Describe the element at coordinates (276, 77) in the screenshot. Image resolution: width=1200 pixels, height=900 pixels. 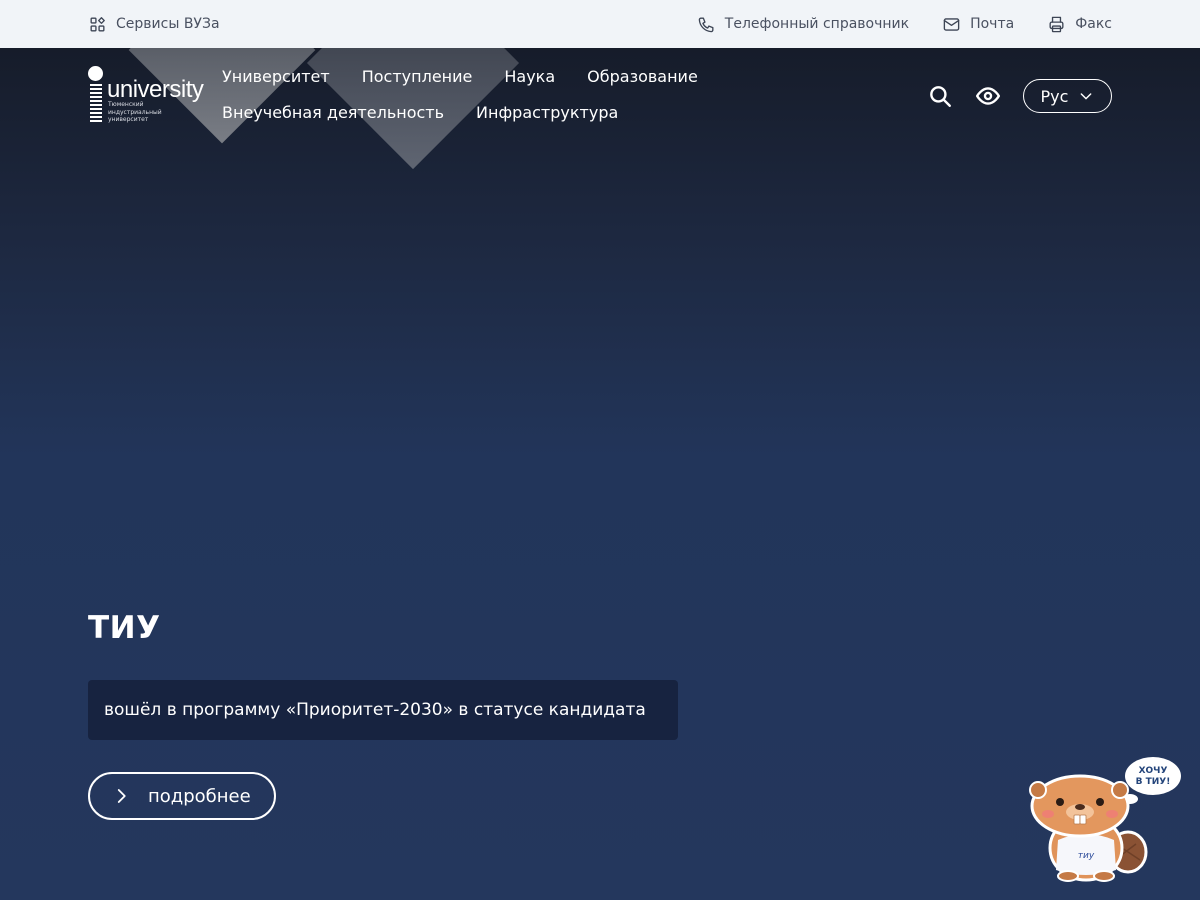
I see `nav-item-university: Университет` at that location.